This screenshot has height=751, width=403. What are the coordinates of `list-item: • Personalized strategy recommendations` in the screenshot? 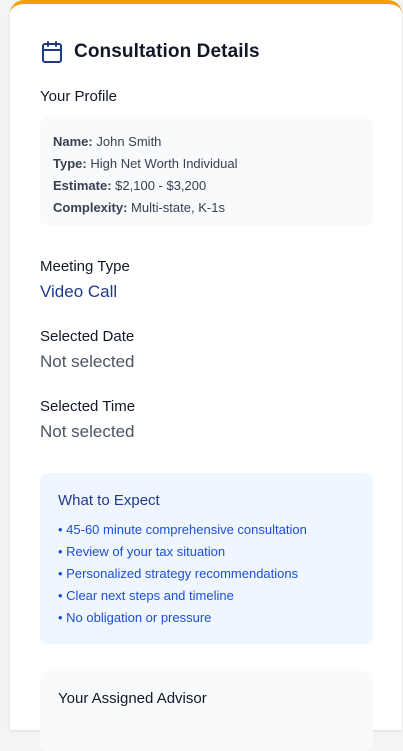 It's located at (178, 573).